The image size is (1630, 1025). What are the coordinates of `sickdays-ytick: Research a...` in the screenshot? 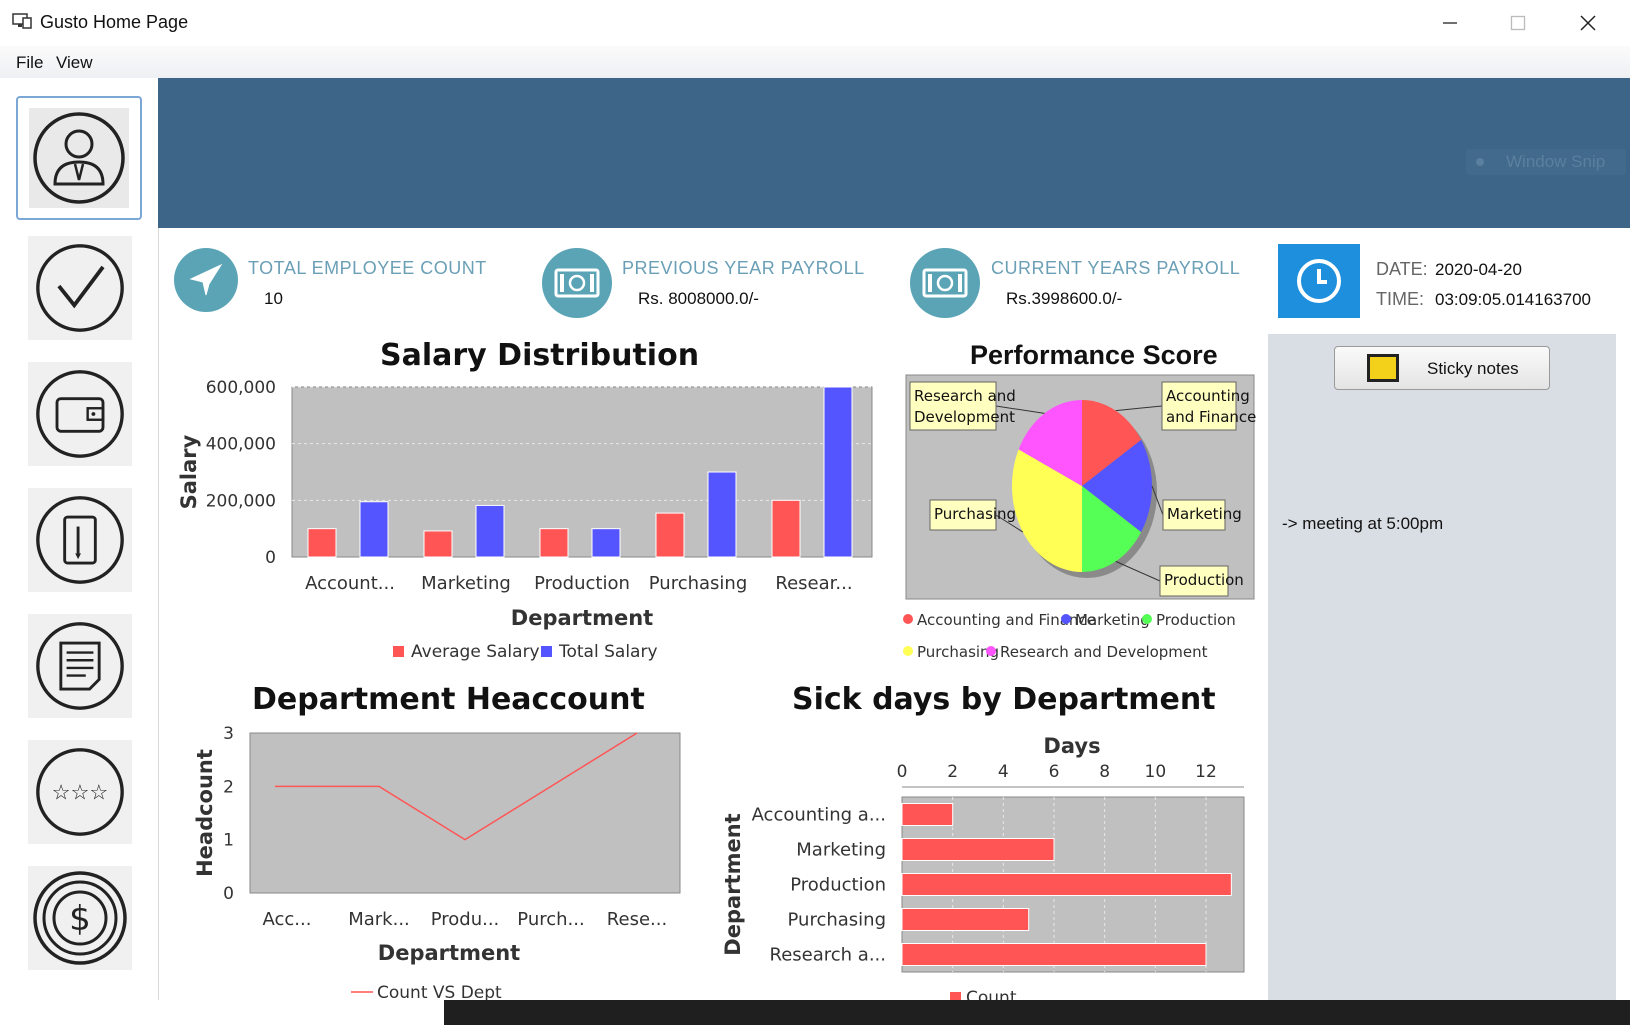 It's located at (828, 955).